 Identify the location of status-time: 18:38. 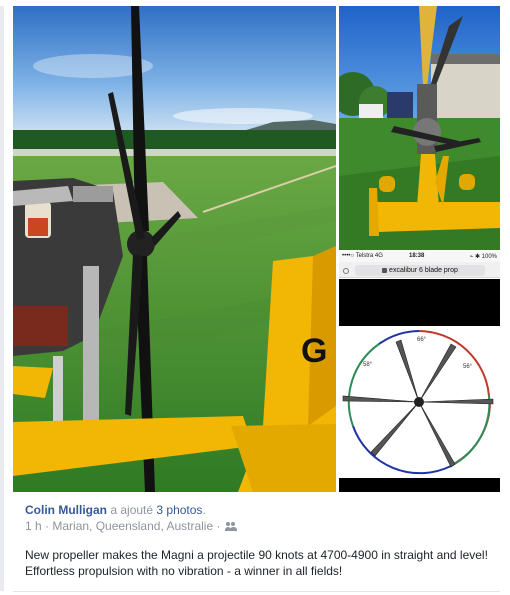
(417, 256).